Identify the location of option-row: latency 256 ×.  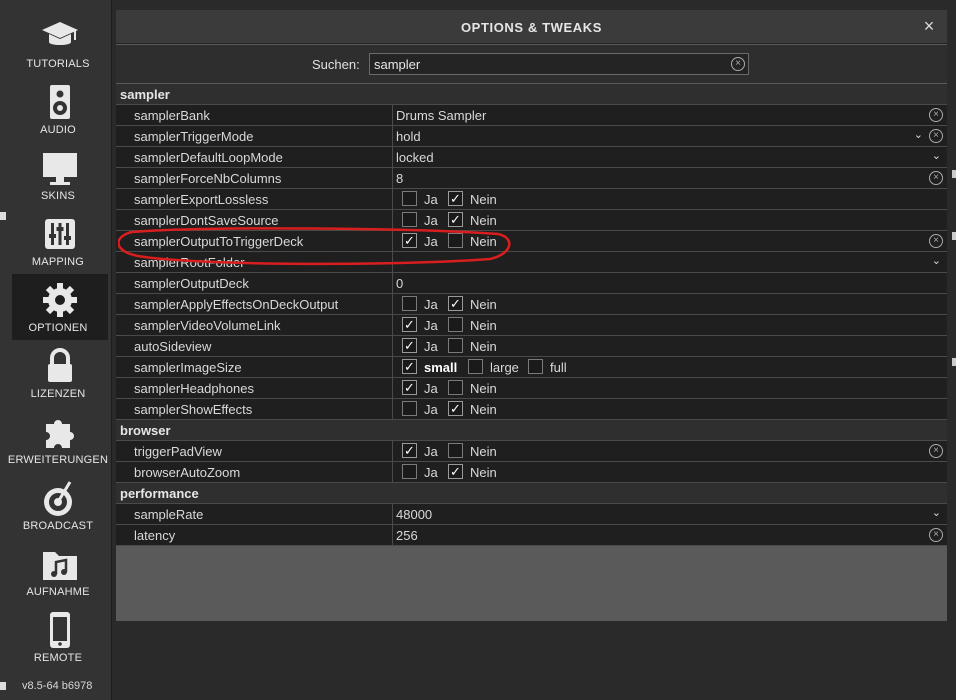
(531, 535).